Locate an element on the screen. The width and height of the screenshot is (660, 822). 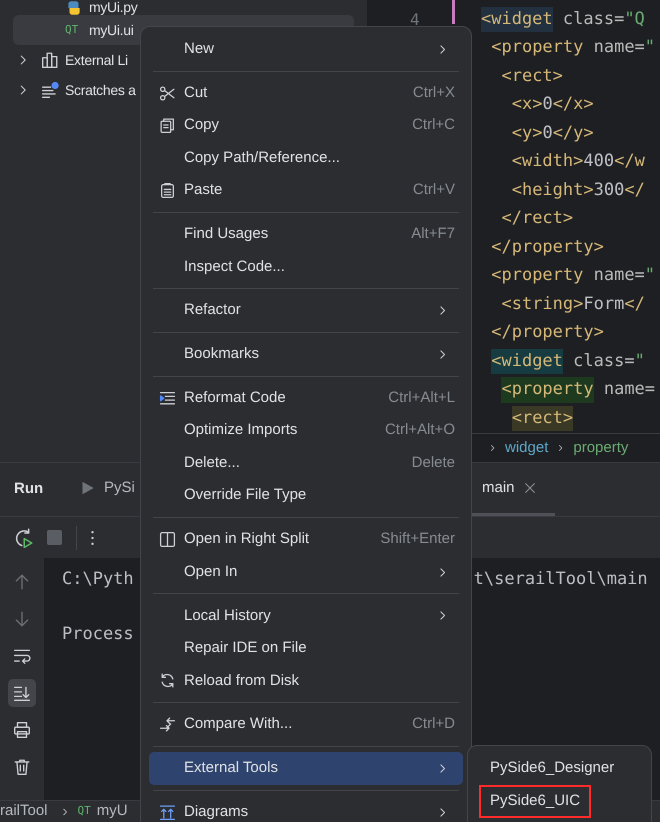
shortcut-text: Ctrl+X is located at coordinates (433, 92).